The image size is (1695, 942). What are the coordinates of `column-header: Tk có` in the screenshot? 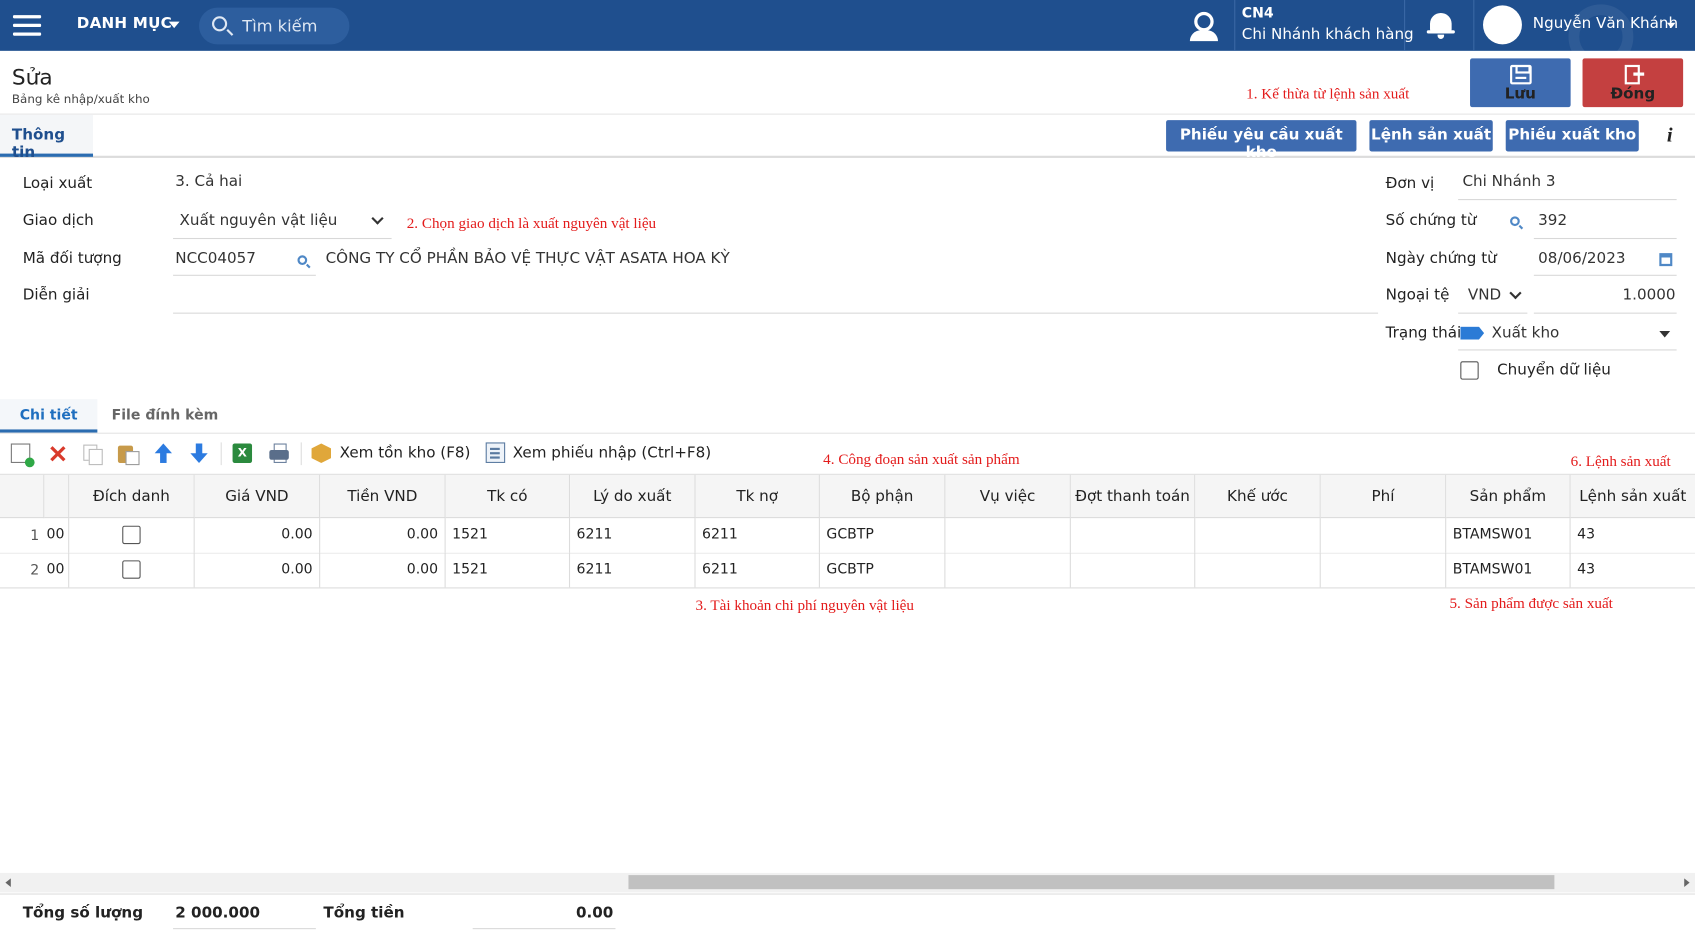 It's located at (508, 496).